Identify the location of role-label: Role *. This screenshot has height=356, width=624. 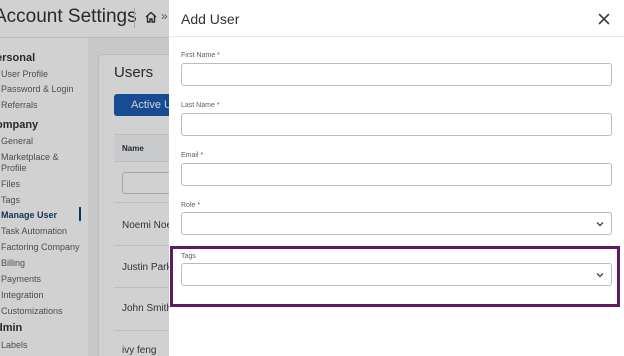
(191, 205).